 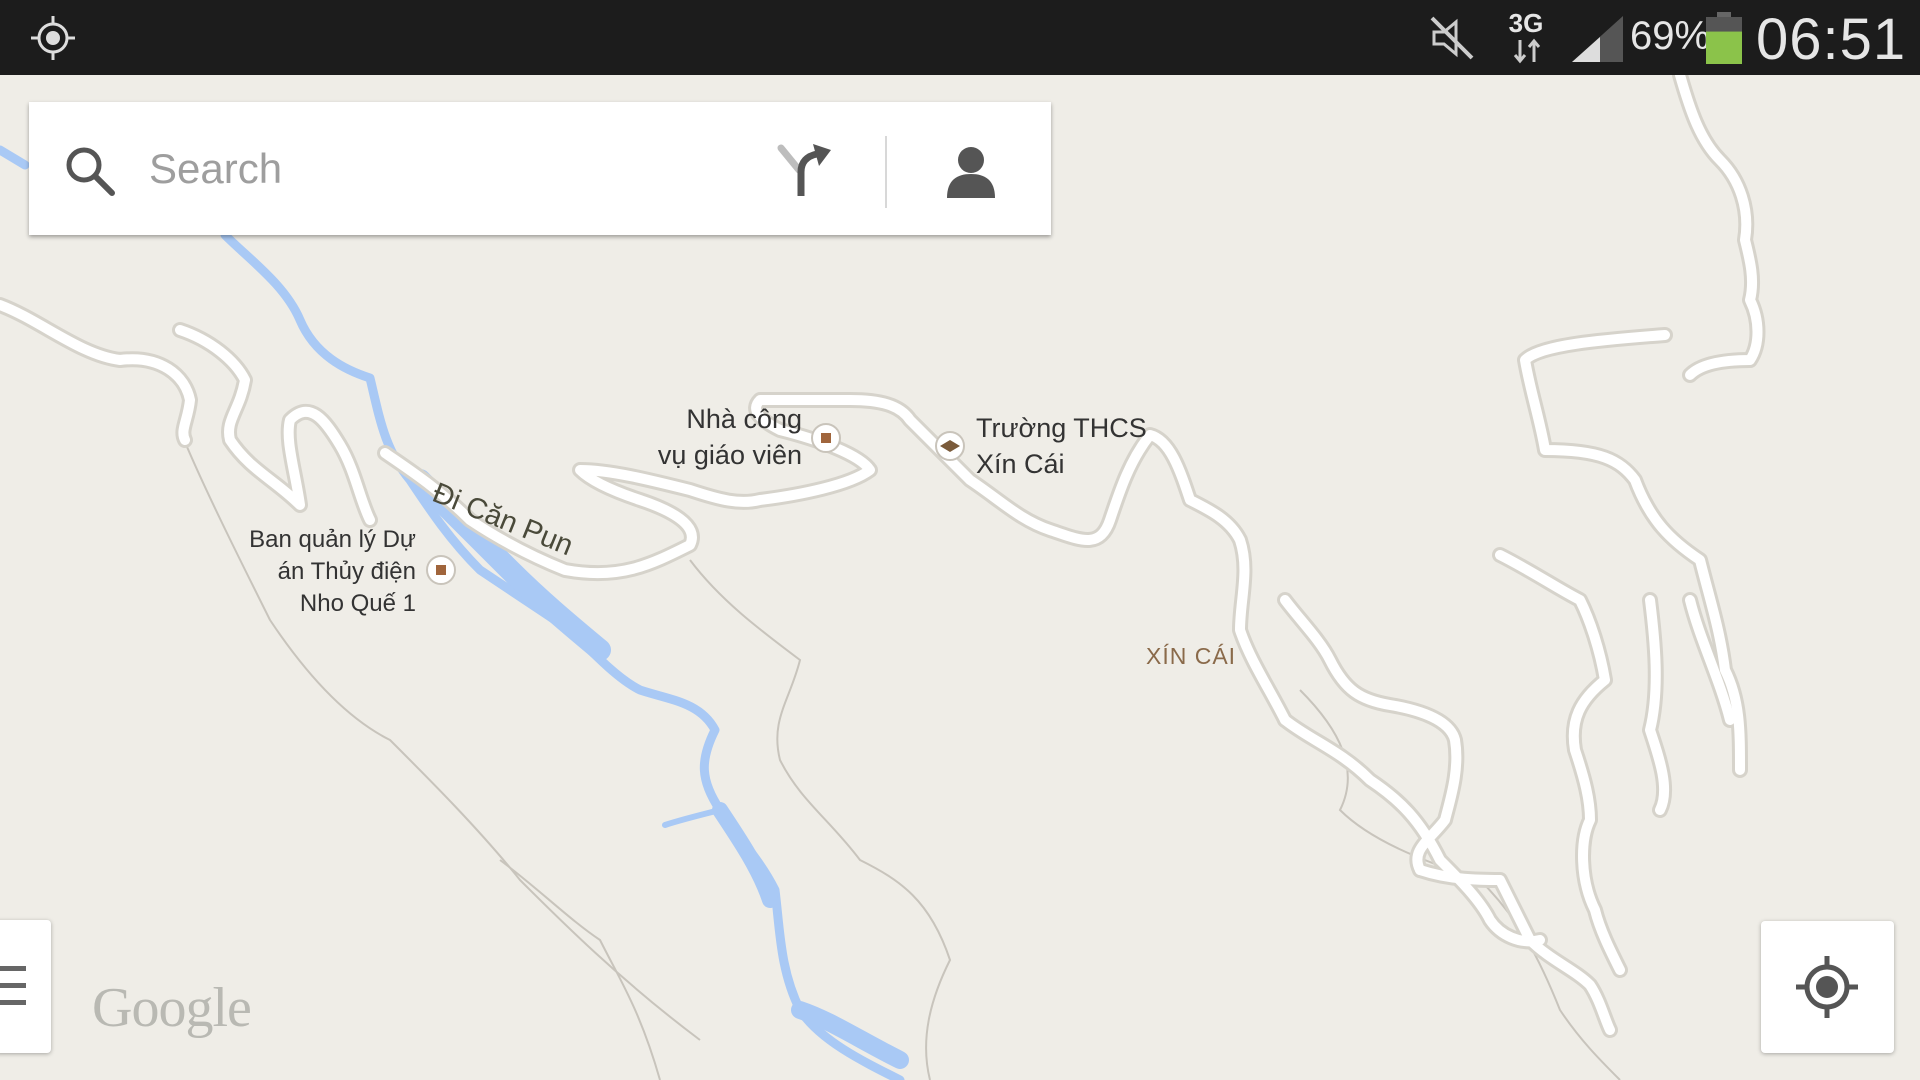 What do you see at coordinates (1191, 656) in the screenshot?
I see `area-label-xin-cai: XÍN CÁI` at bounding box center [1191, 656].